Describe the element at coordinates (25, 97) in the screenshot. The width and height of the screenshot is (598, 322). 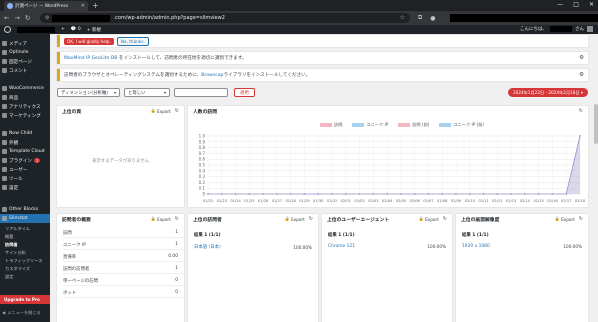
I see `sidebar-item-product: 商品` at that location.